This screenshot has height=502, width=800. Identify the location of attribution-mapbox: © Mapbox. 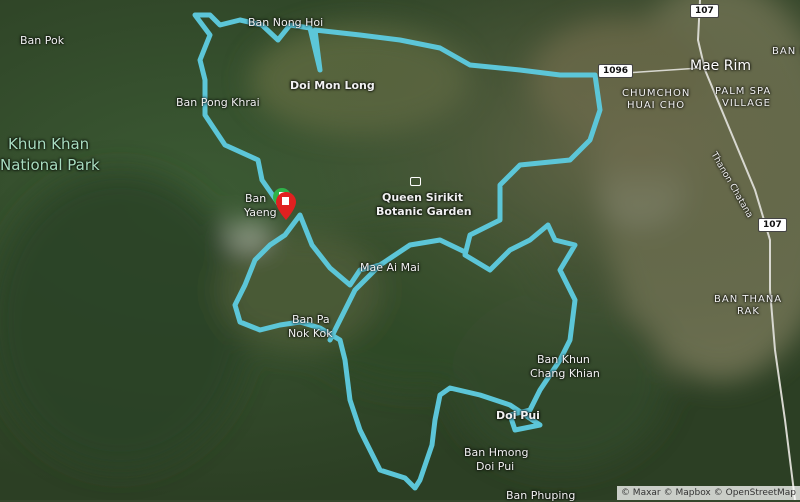
(687, 493).